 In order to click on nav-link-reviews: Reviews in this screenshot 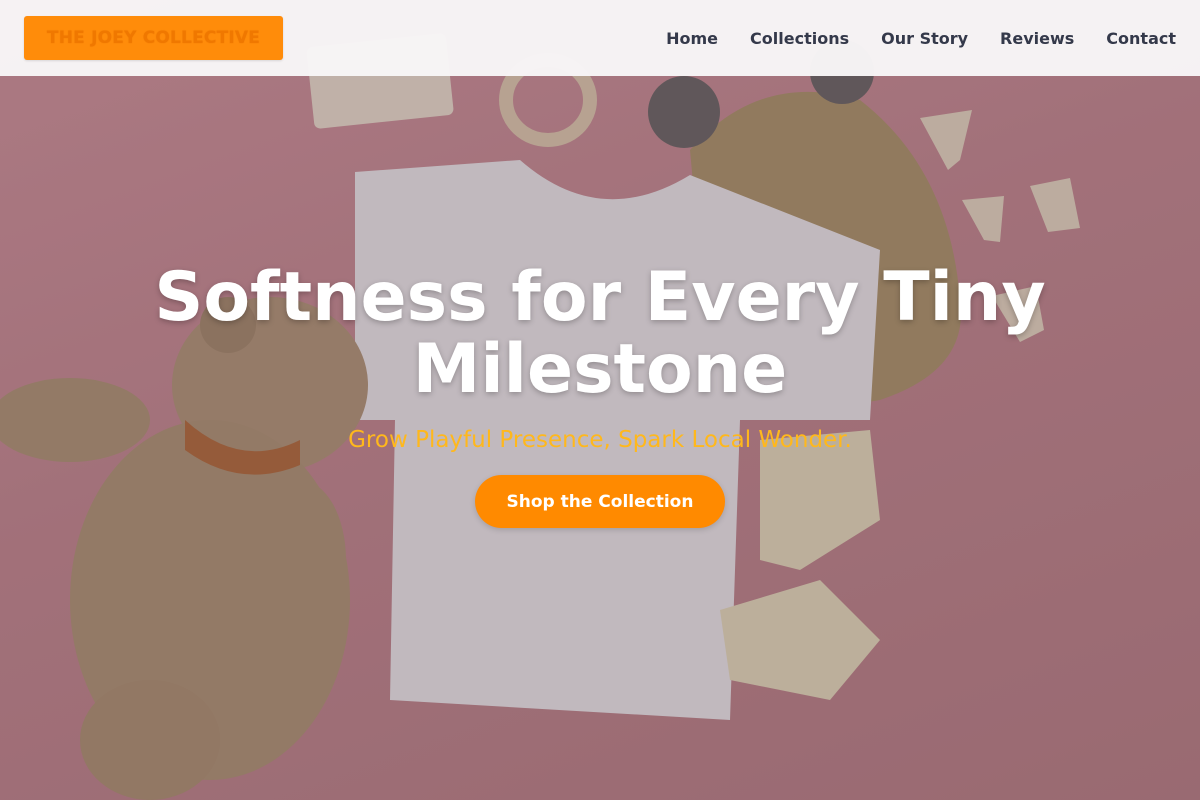, I will do `click(1037, 38)`.